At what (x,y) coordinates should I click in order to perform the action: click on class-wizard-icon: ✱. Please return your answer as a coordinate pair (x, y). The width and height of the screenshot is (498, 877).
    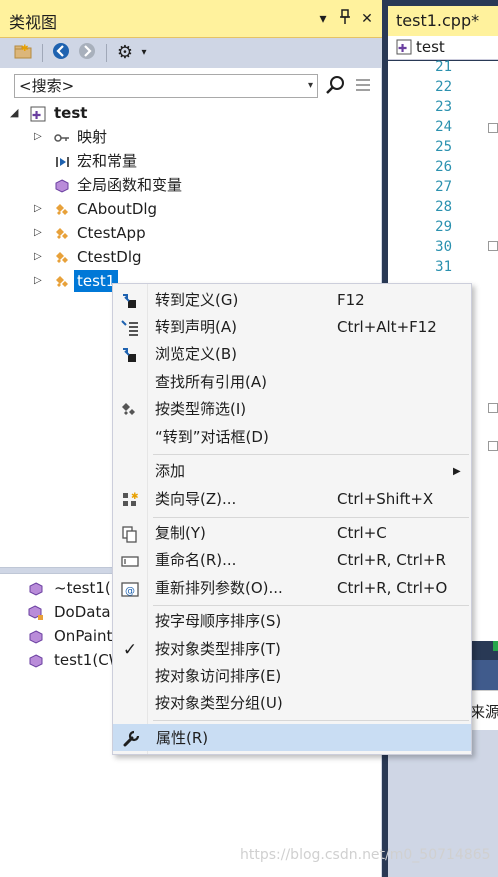
    Looking at the image, I should click on (130, 500).